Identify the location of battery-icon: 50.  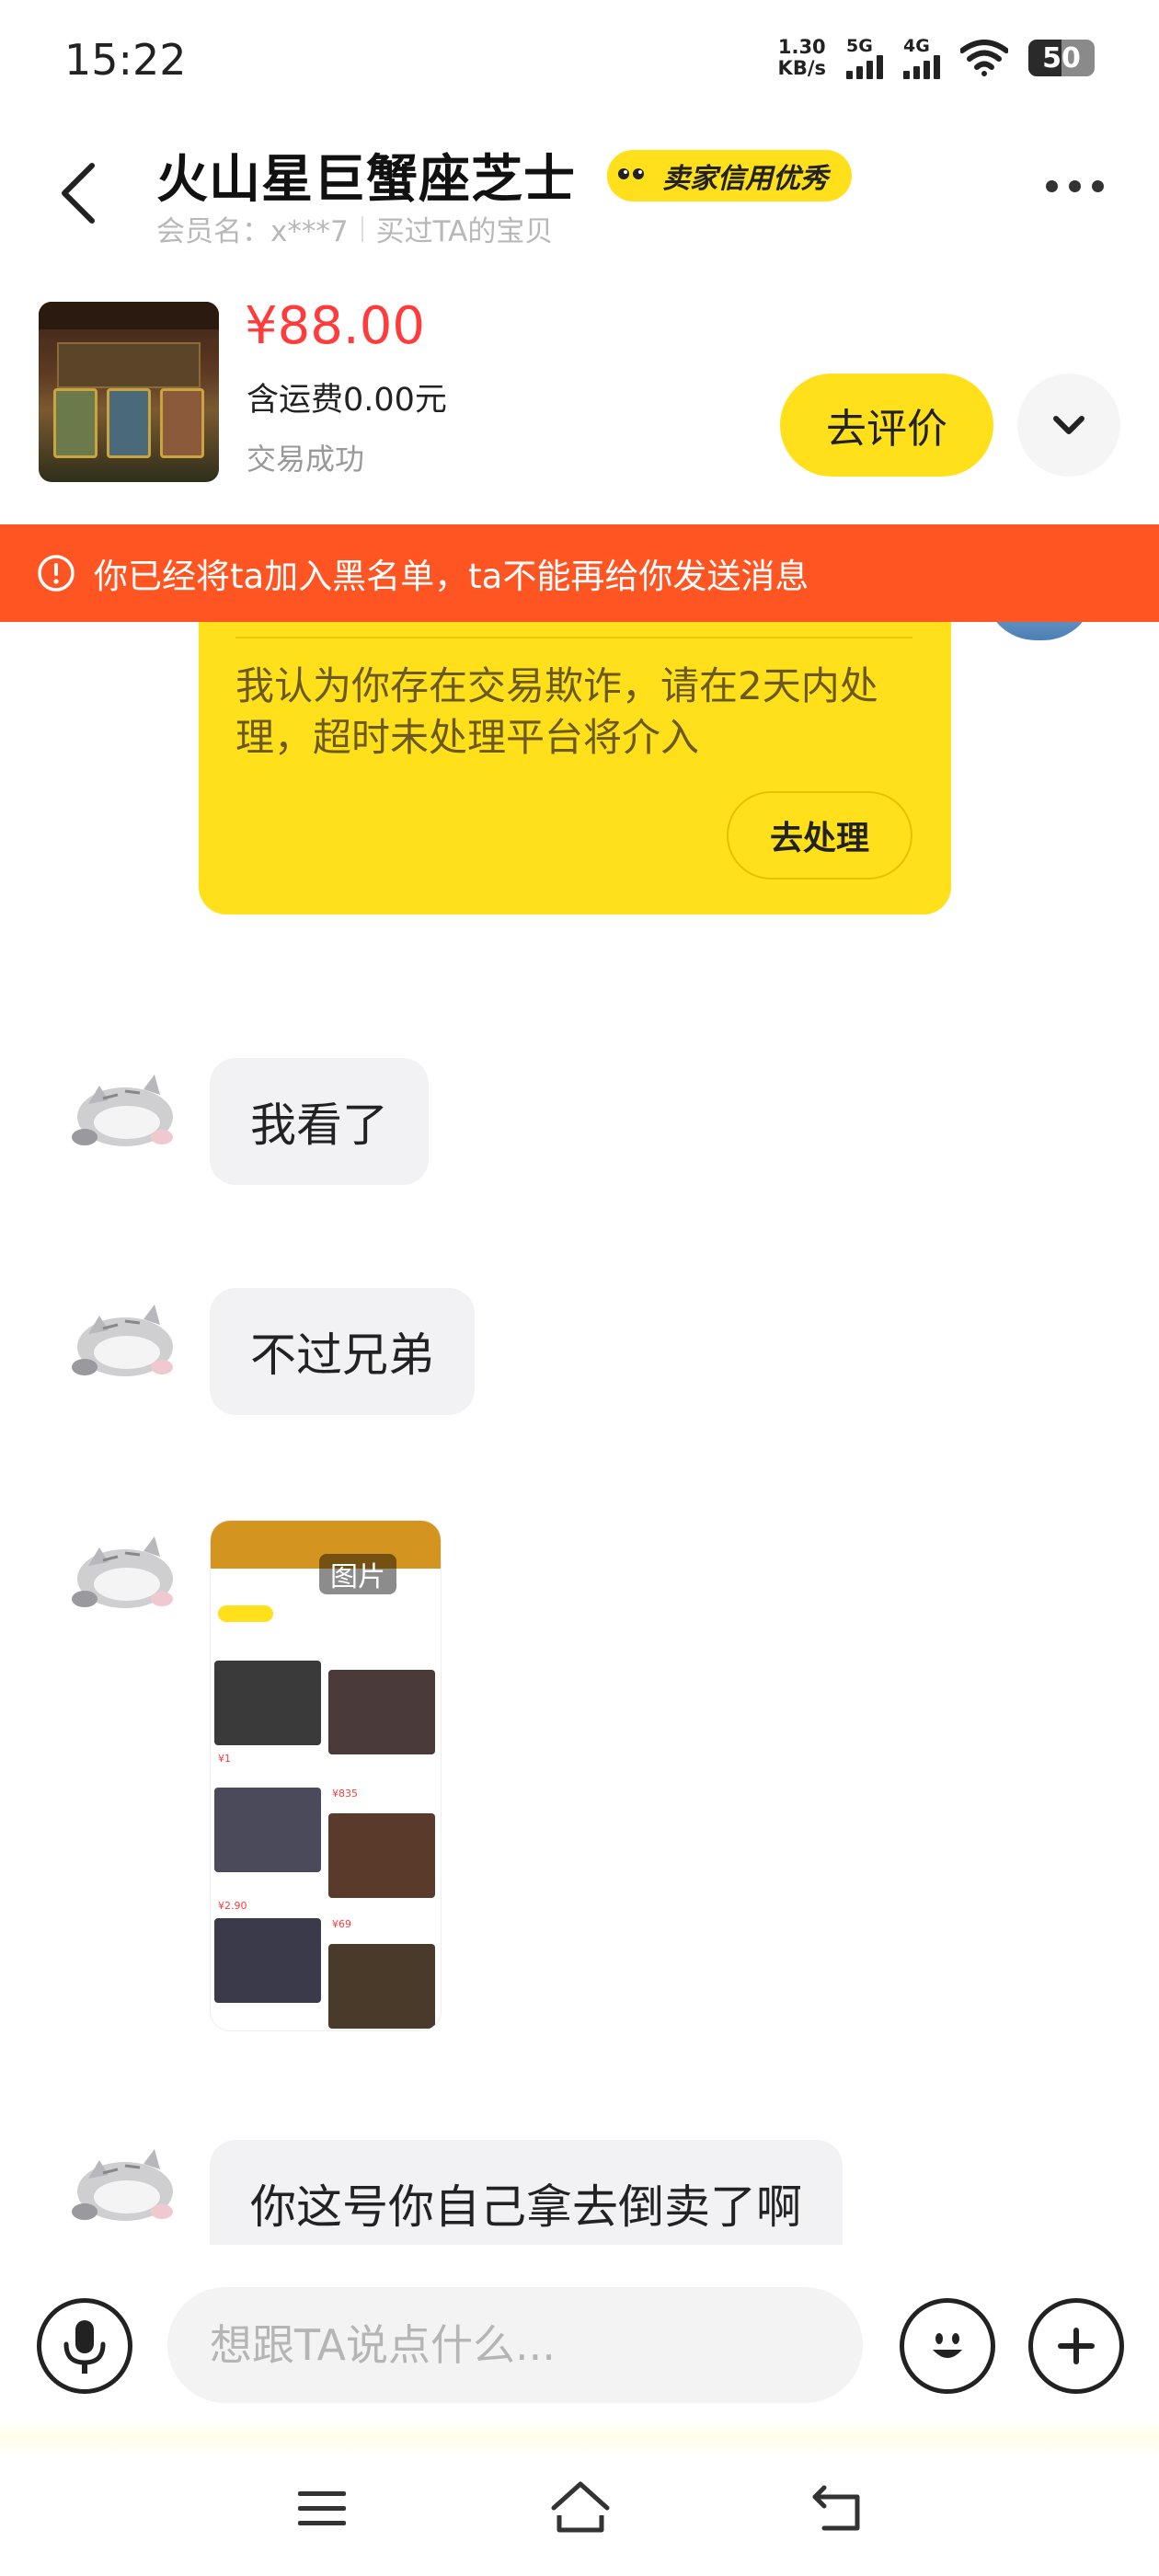
(1061, 58).